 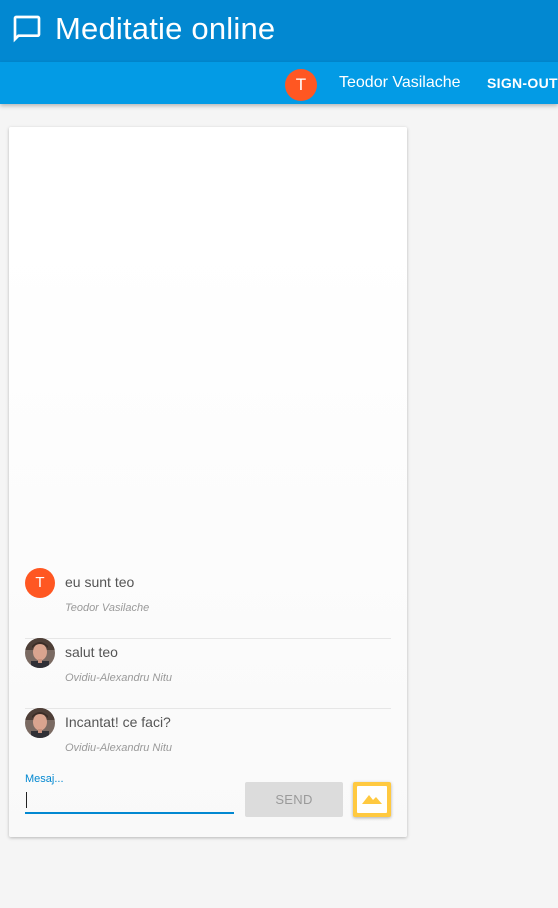 I want to click on send-button: SEND, so click(x=294, y=799).